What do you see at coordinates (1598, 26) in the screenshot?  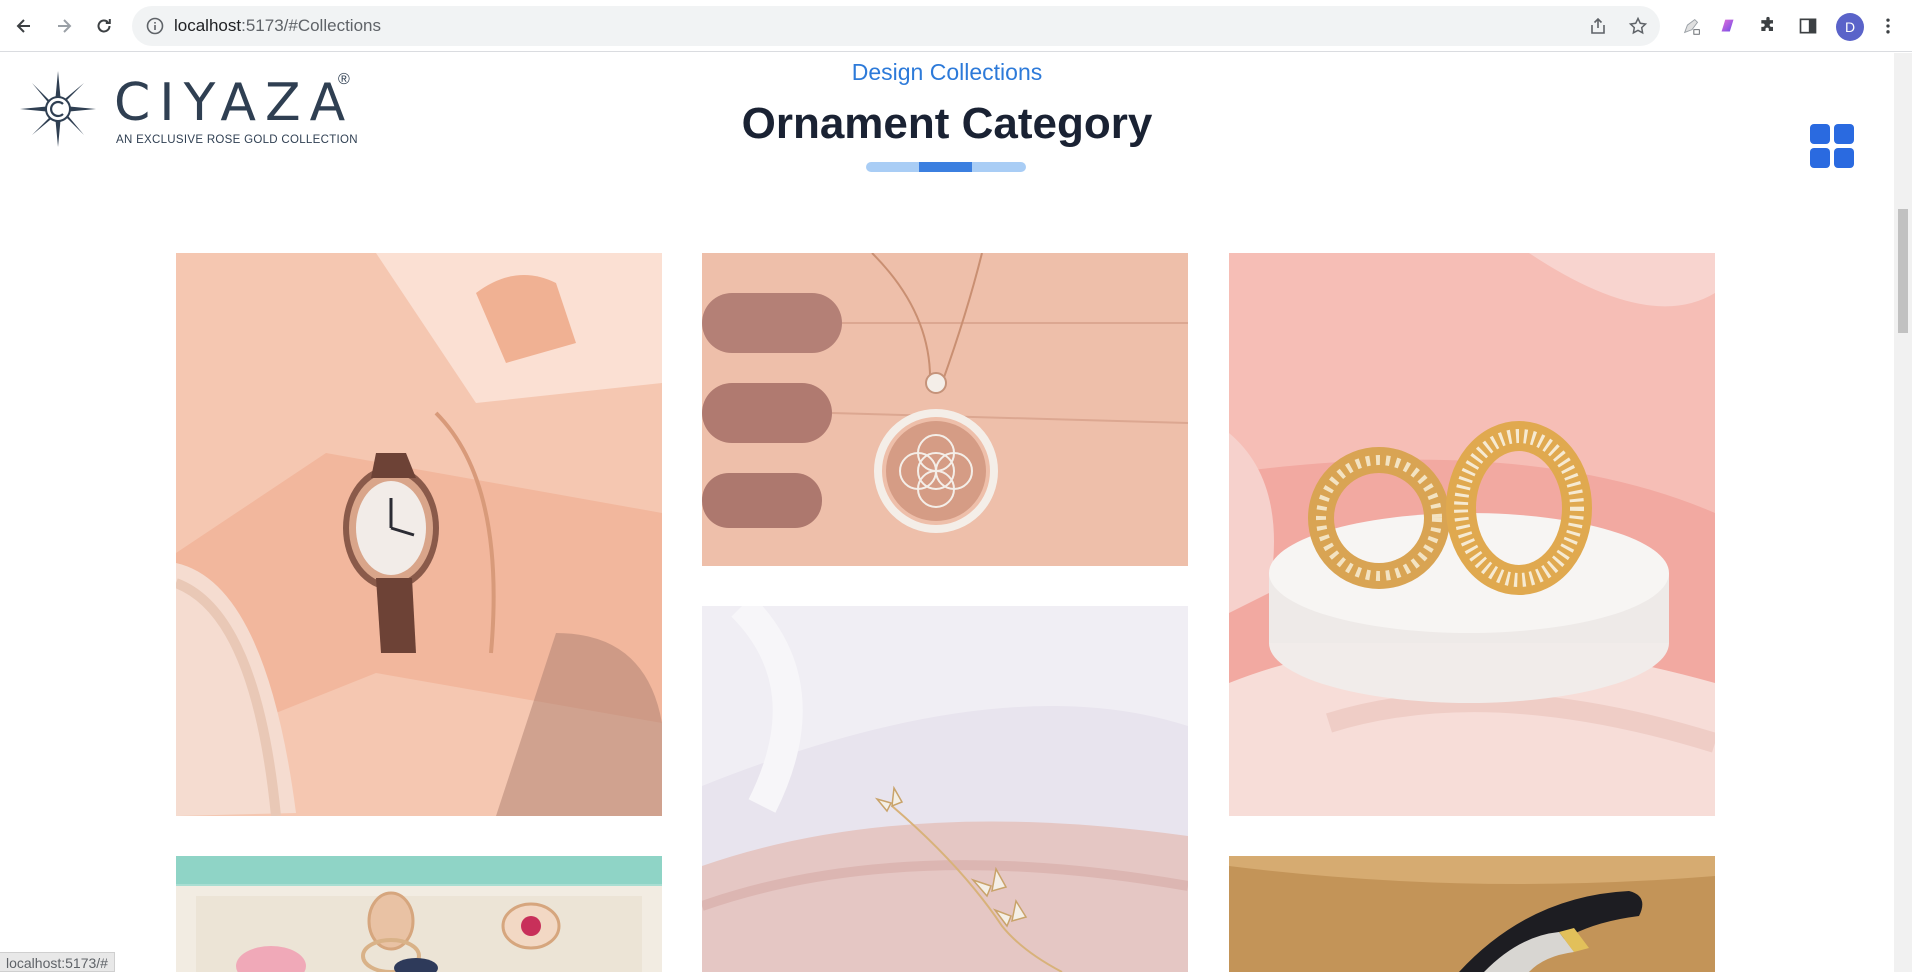 I see `share-icon` at bounding box center [1598, 26].